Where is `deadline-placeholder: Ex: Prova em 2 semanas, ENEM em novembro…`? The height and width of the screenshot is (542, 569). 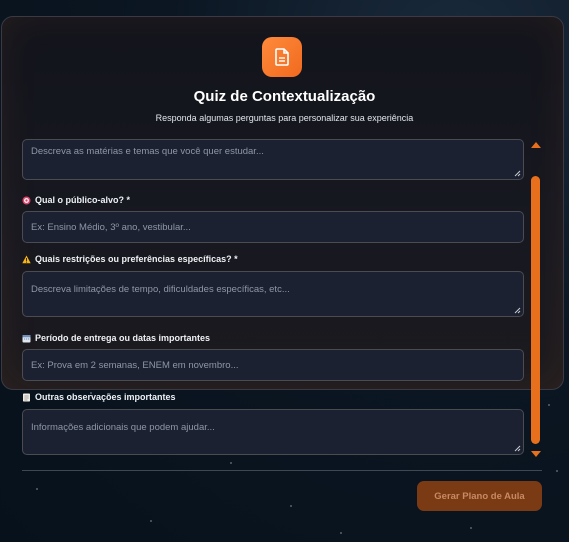
deadline-placeholder: Ex: Prova em 2 semanas, ENEM em novembro… is located at coordinates (135, 365).